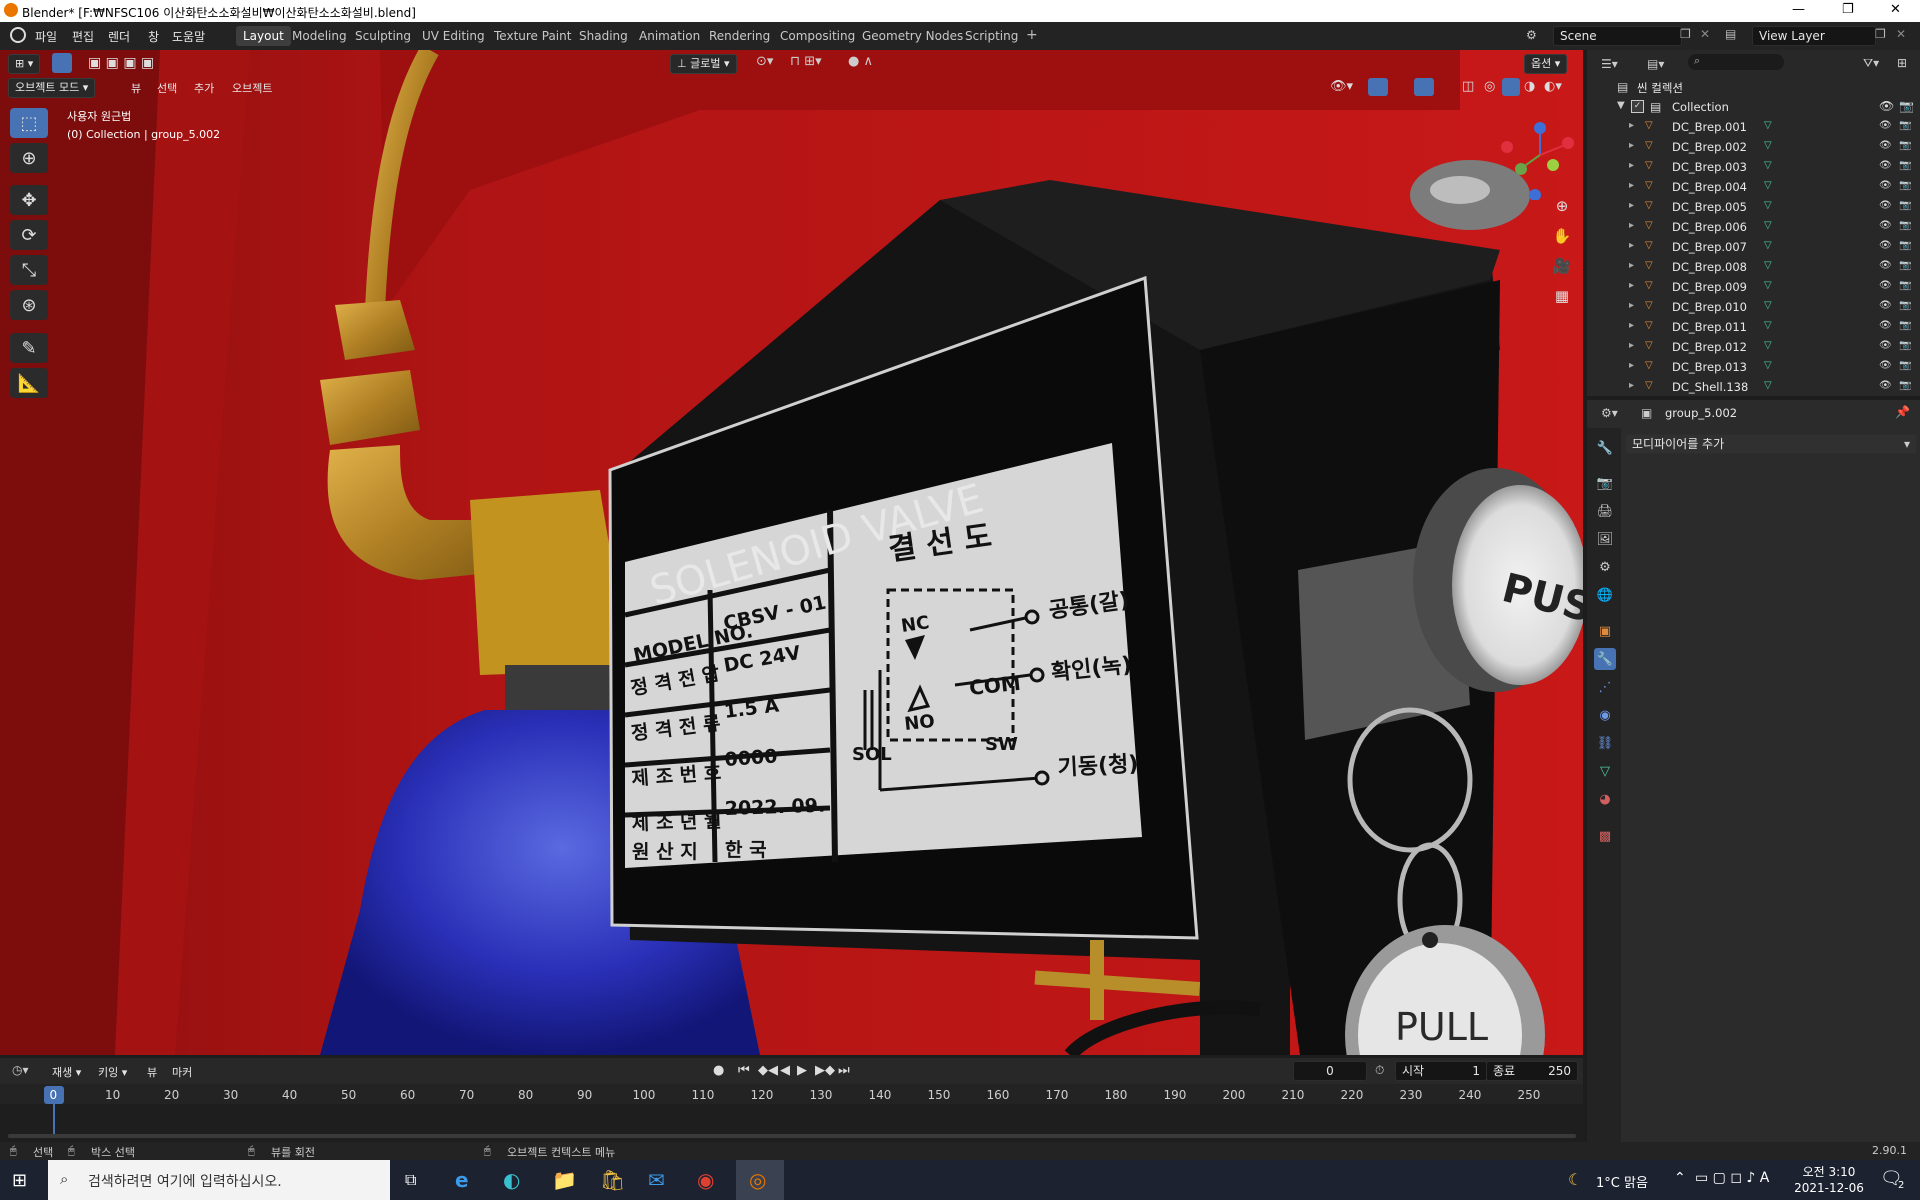  Describe the element at coordinates (991, 36) in the screenshot. I see `tab-scripting: Scripting` at that location.